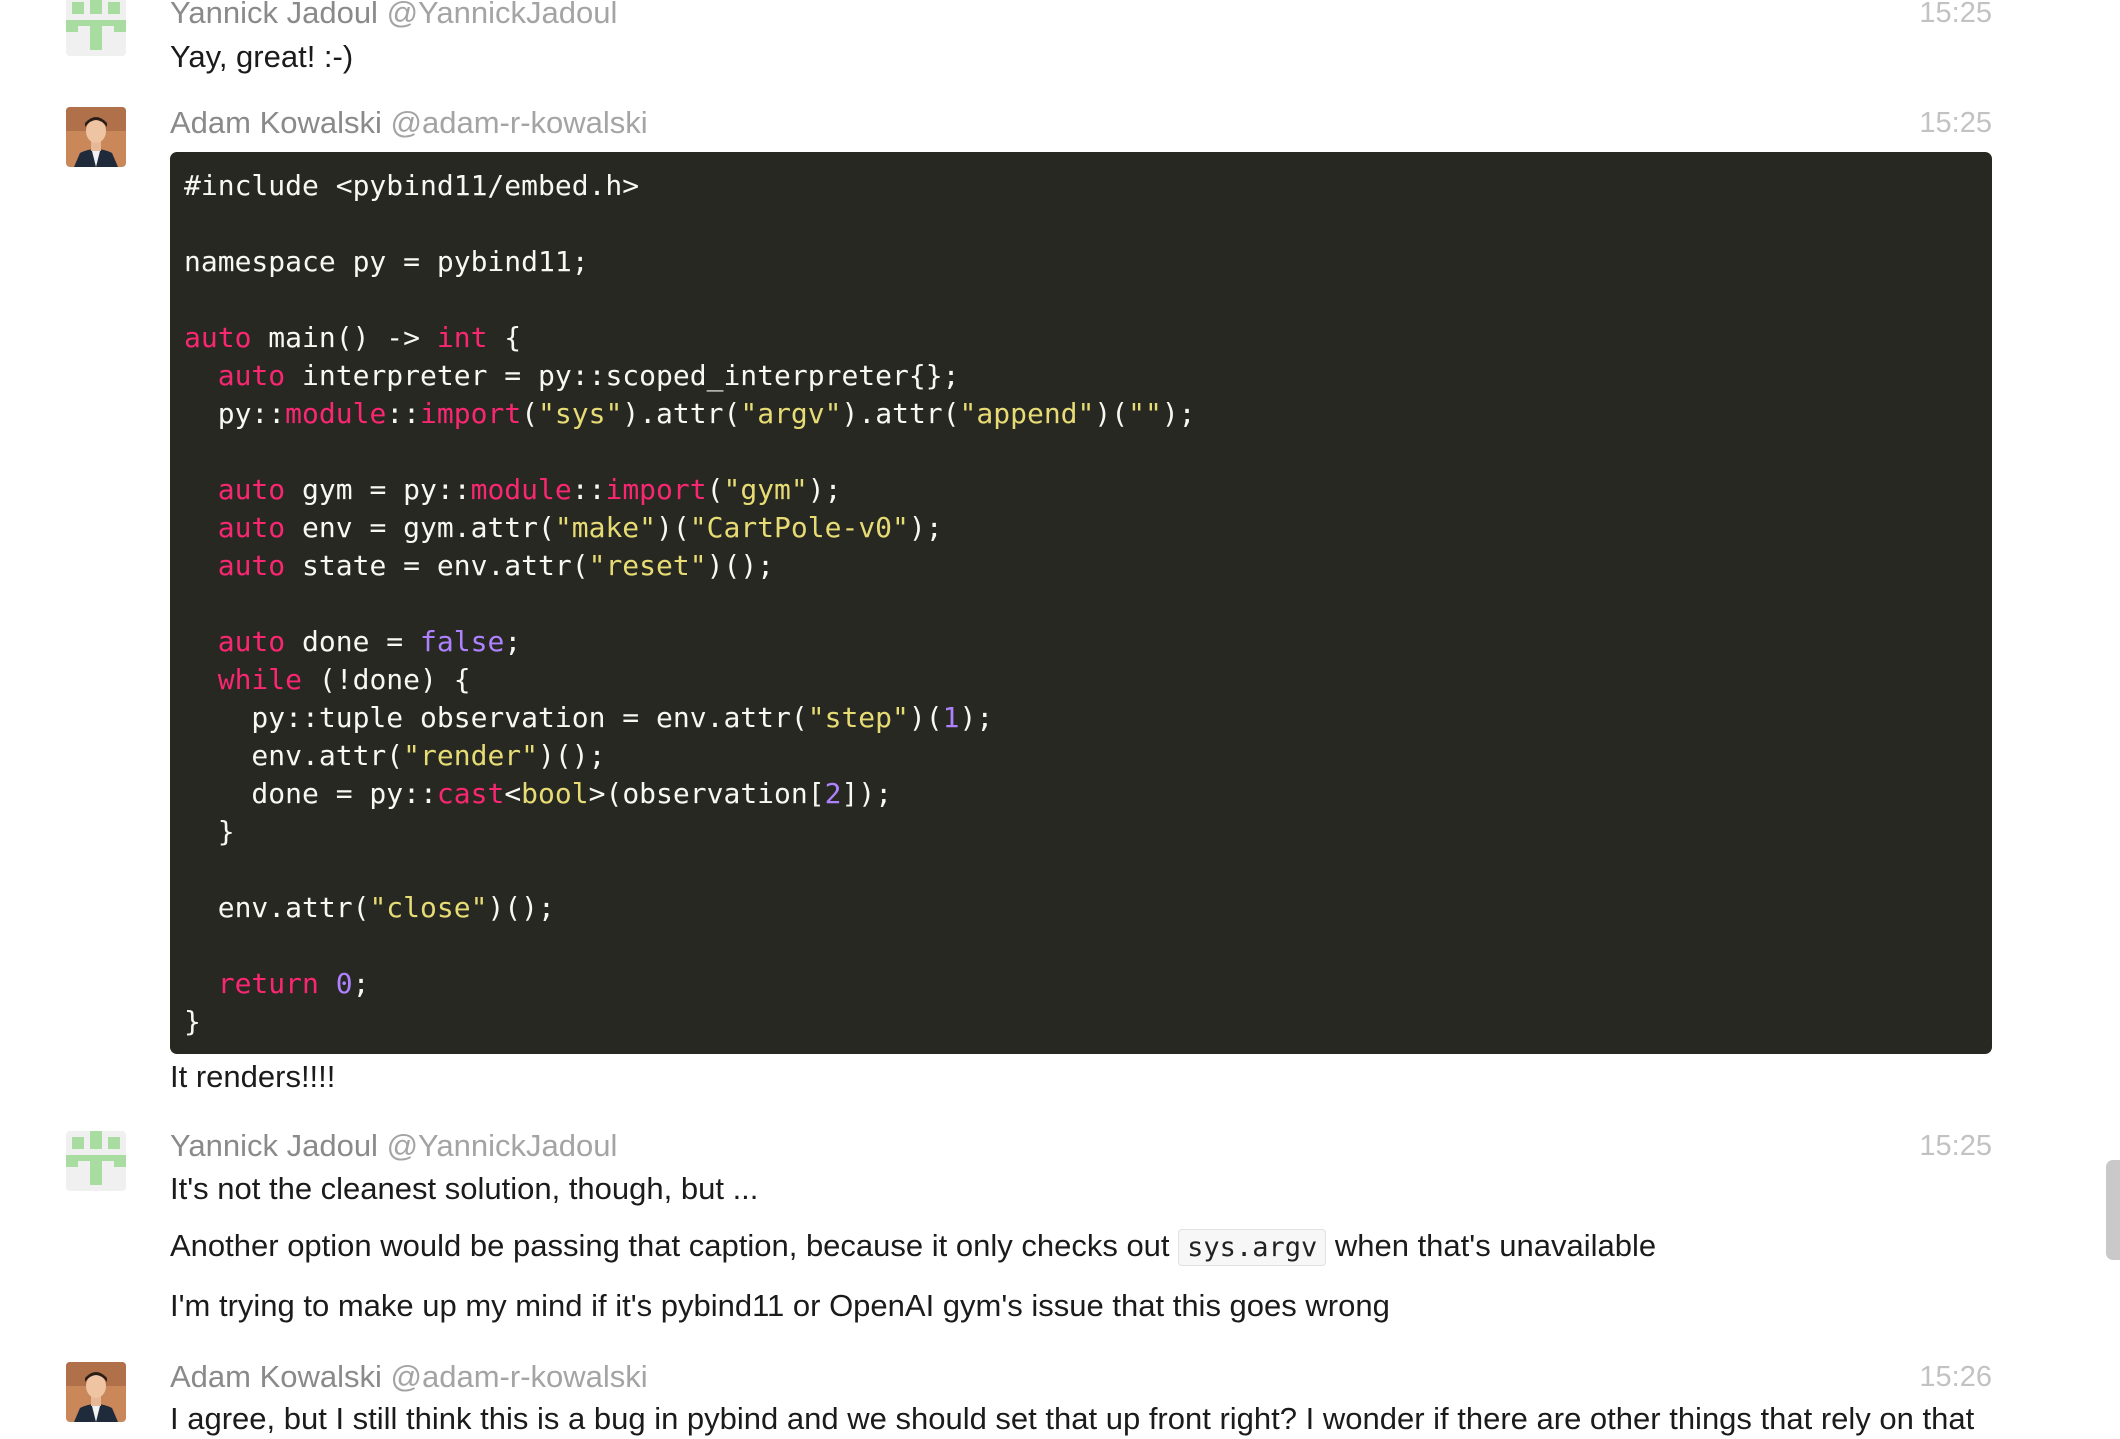 This screenshot has height=1439, width=2120. Describe the element at coordinates (513, 793) in the screenshot. I see `code-token: <` at that location.